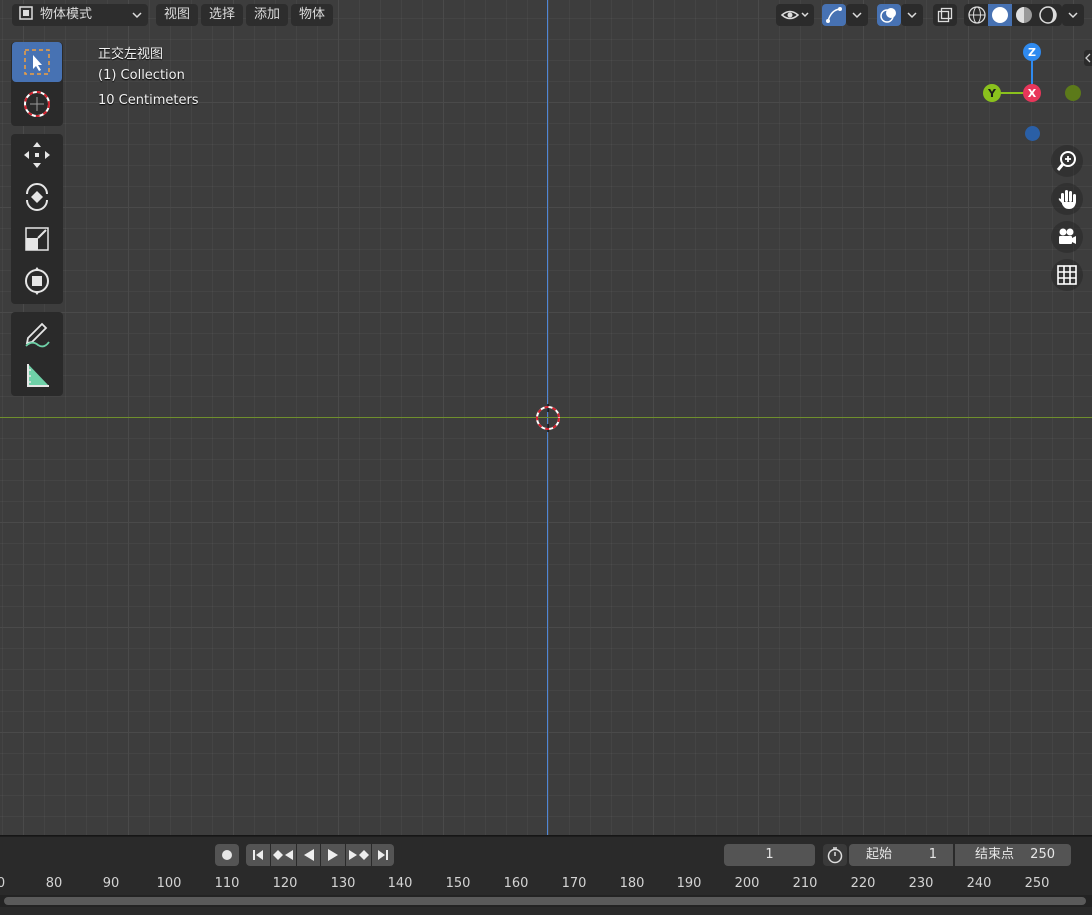 This screenshot has height=915, width=1092. What do you see at coordinates (834, 15) in the screenshot?
I see `gizmo-toggle` at bounding box center [834, 15].